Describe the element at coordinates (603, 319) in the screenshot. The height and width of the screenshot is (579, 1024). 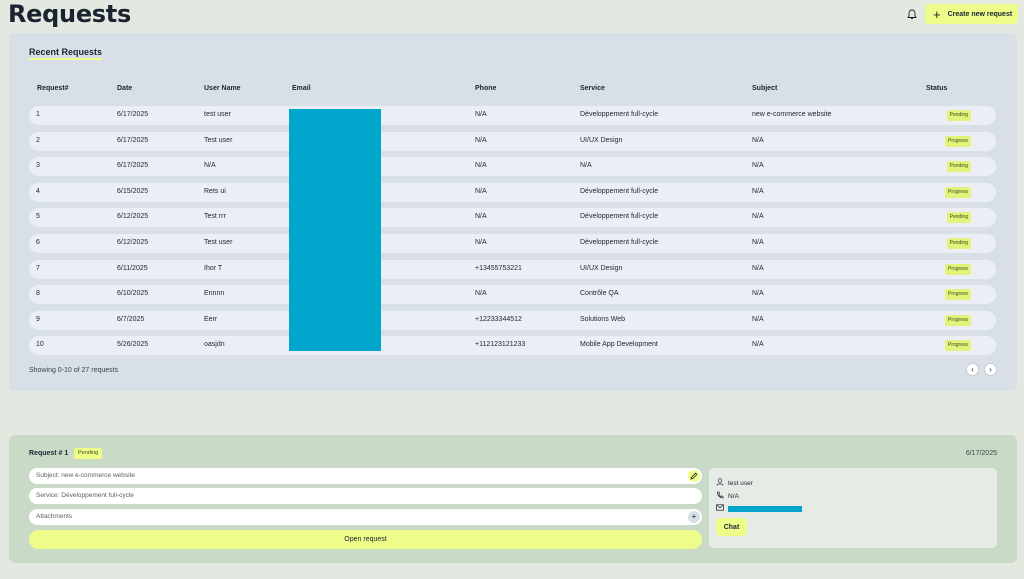
I see `service: Solutions Web` at that location.